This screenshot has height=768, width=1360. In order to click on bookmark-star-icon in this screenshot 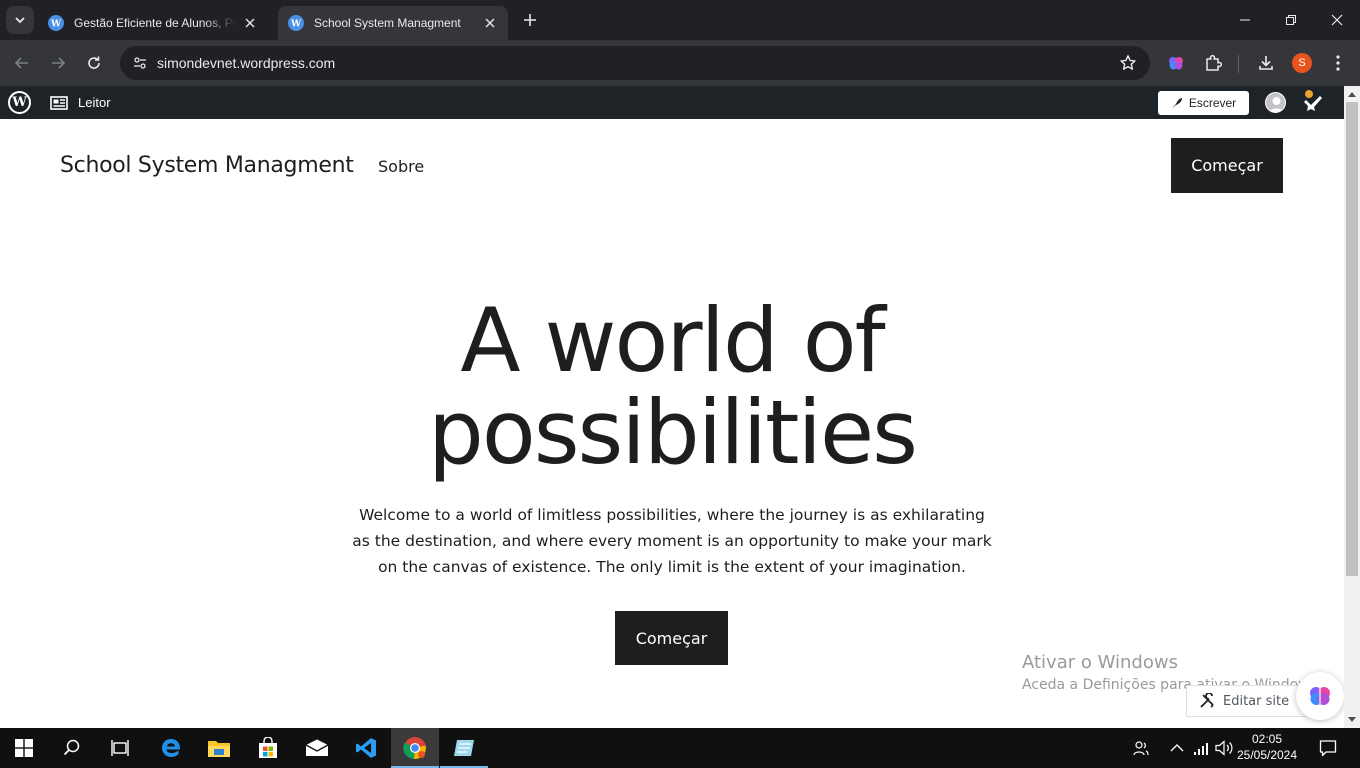, I will do `click(1128, 63)`.